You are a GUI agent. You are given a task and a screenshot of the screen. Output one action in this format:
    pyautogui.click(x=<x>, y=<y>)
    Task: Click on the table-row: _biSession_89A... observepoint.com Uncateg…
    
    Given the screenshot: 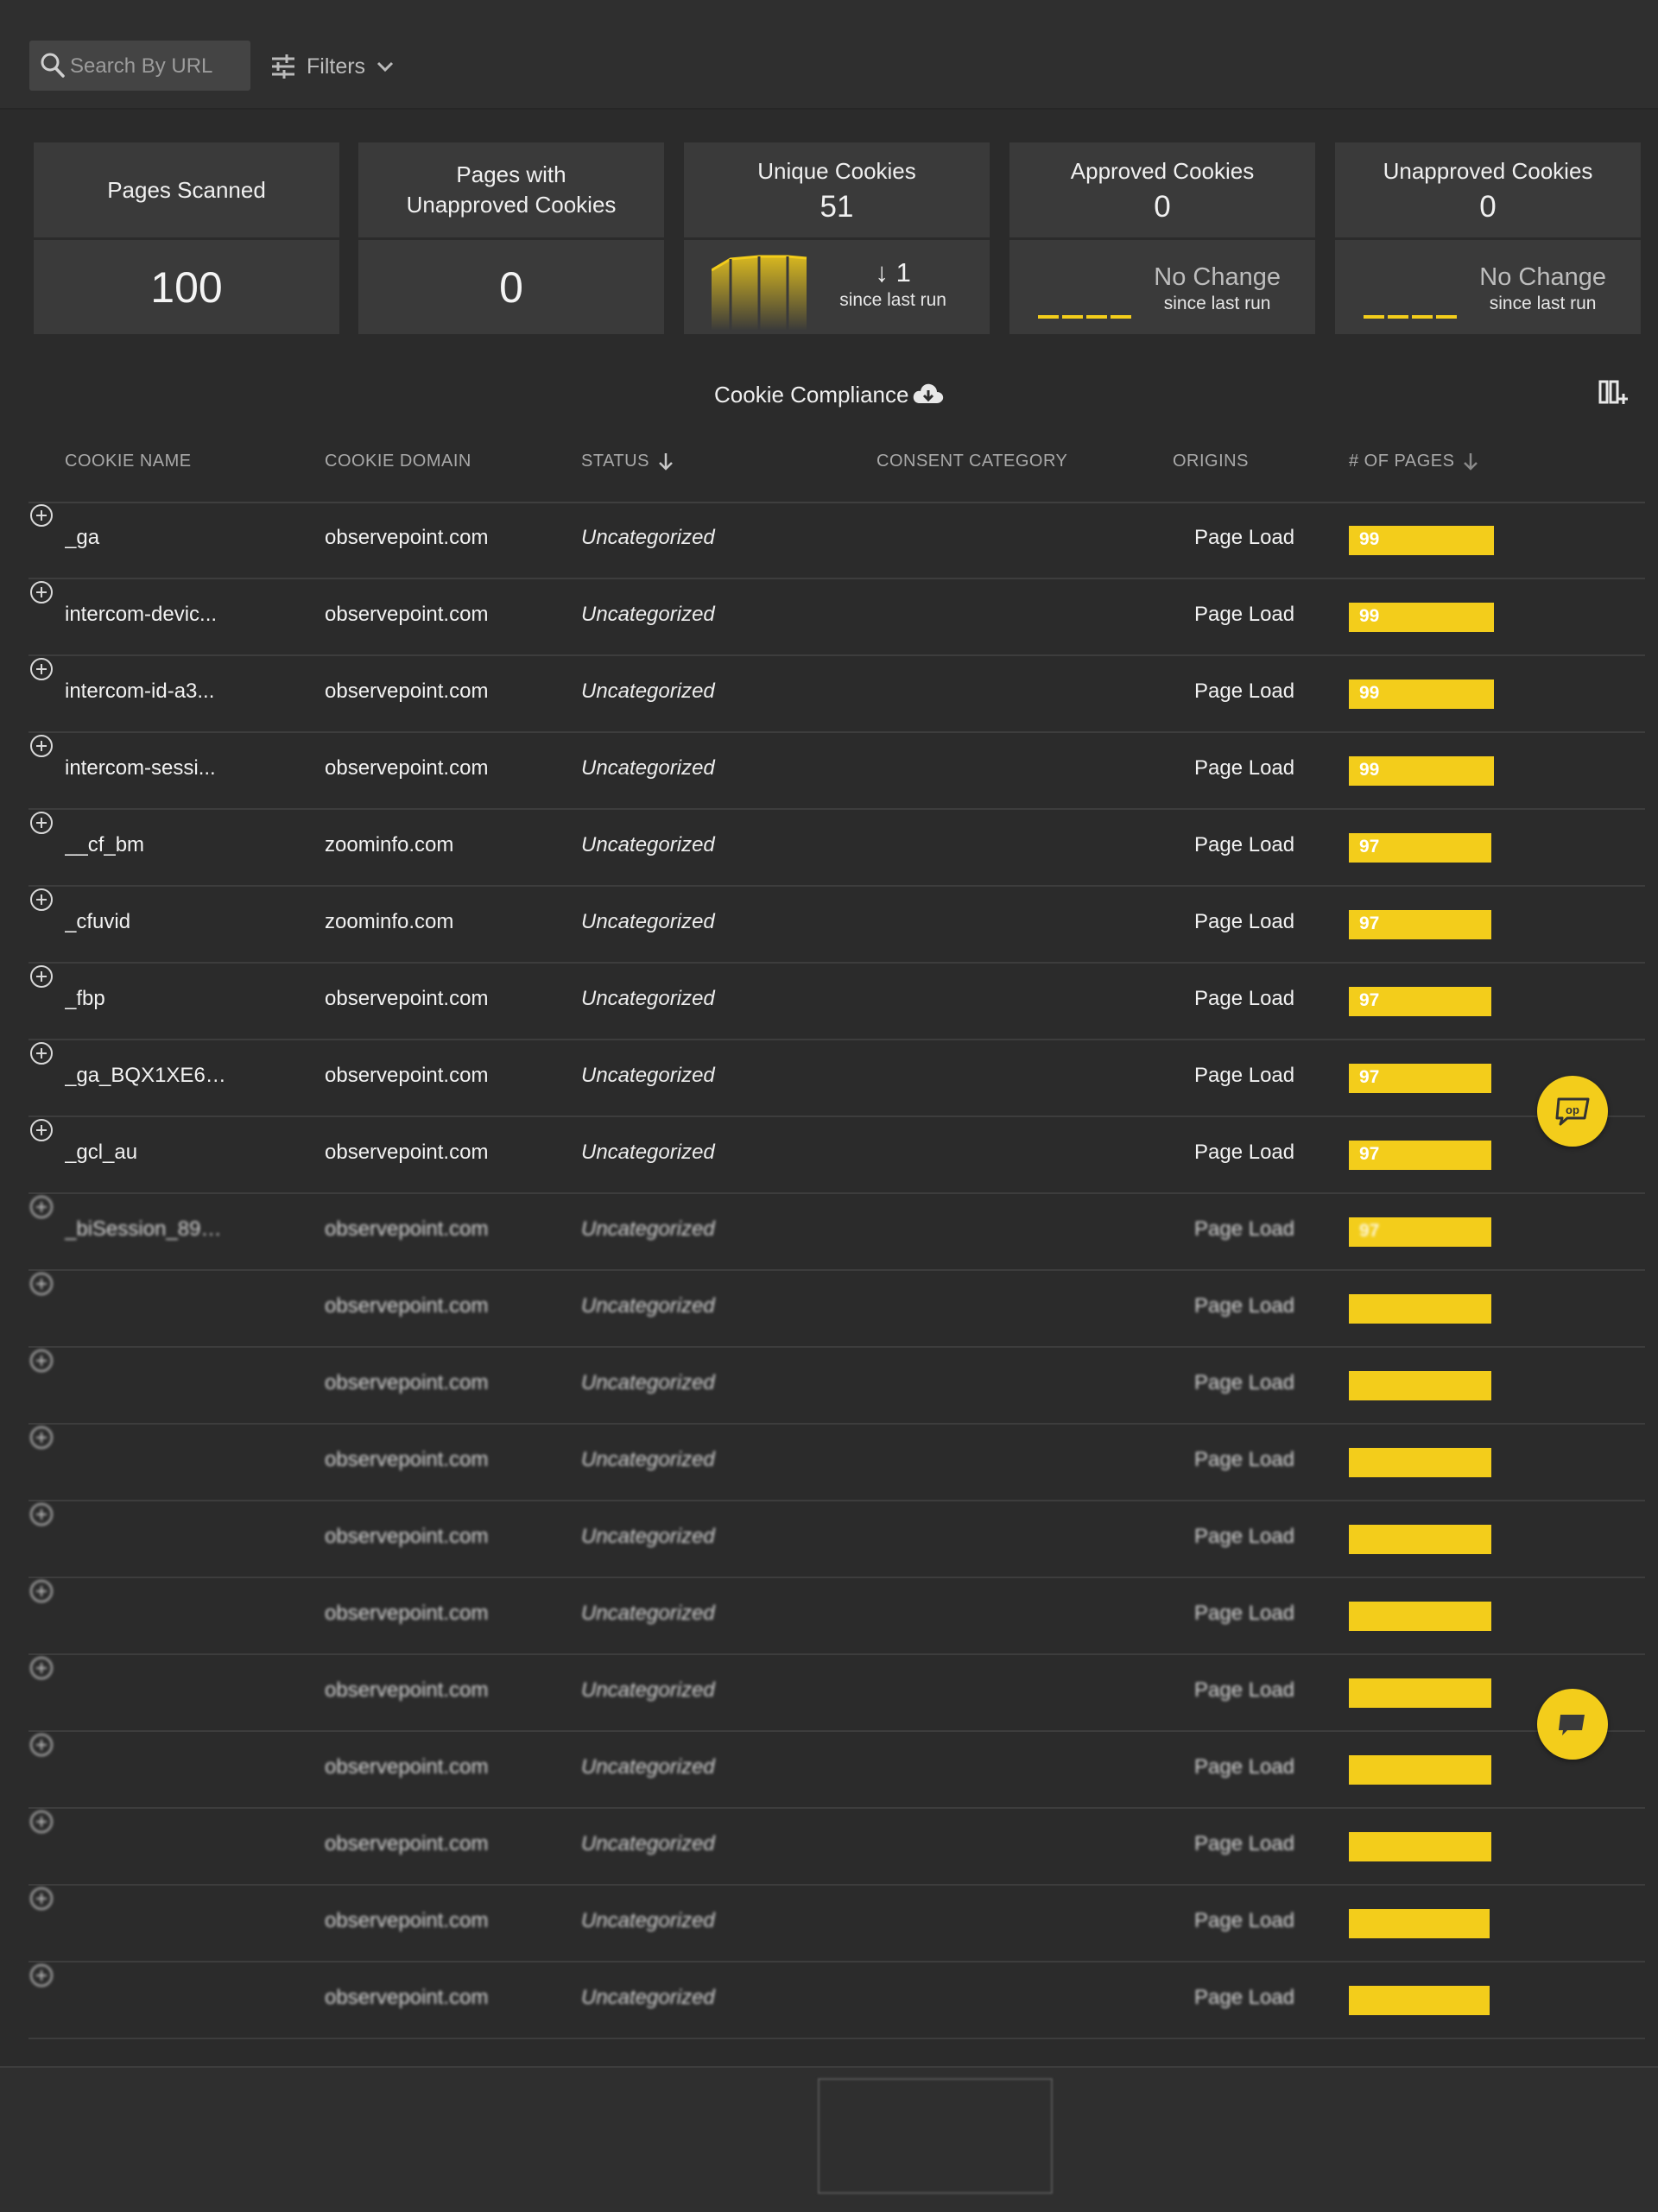 What is the action you would take?
    pyautogui.click(x=836, y=1232)
    